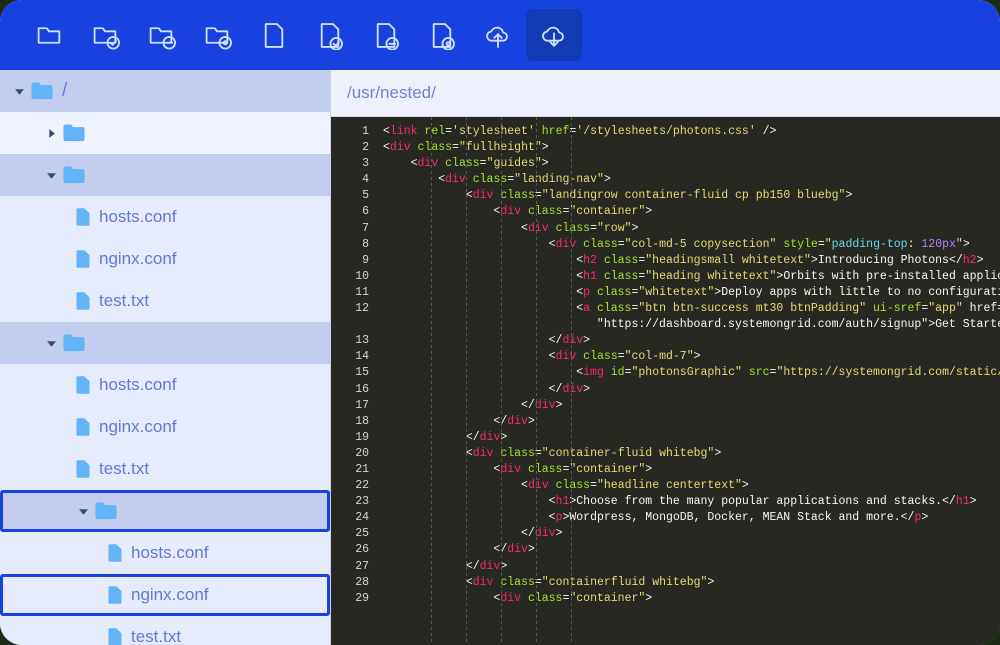 The width and height of the screenshot is (1000, 645). I want to click on cloud-download-icon, so click(554, 35).